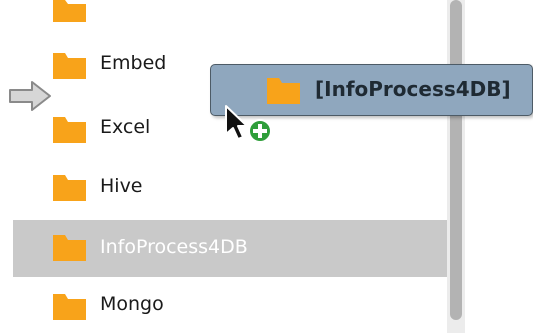  I want to click on tree-item-label: Embed, so click(133, 63).